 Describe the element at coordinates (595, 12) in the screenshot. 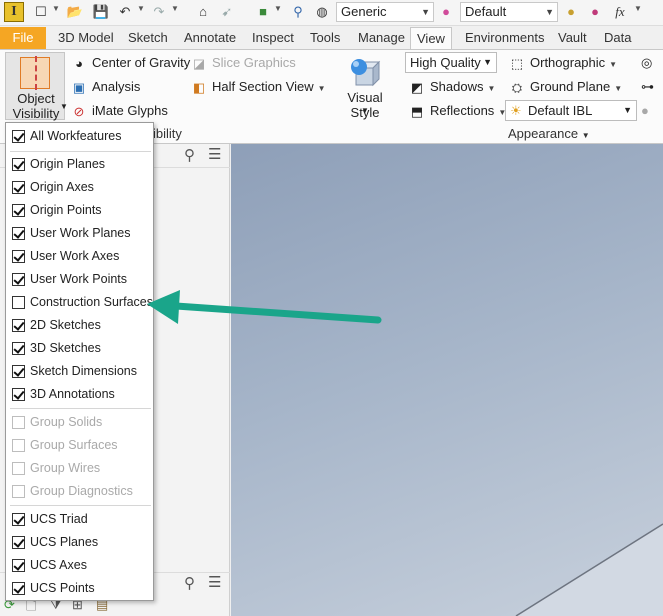

I see `clear-appearance-icon: ●` at that location.